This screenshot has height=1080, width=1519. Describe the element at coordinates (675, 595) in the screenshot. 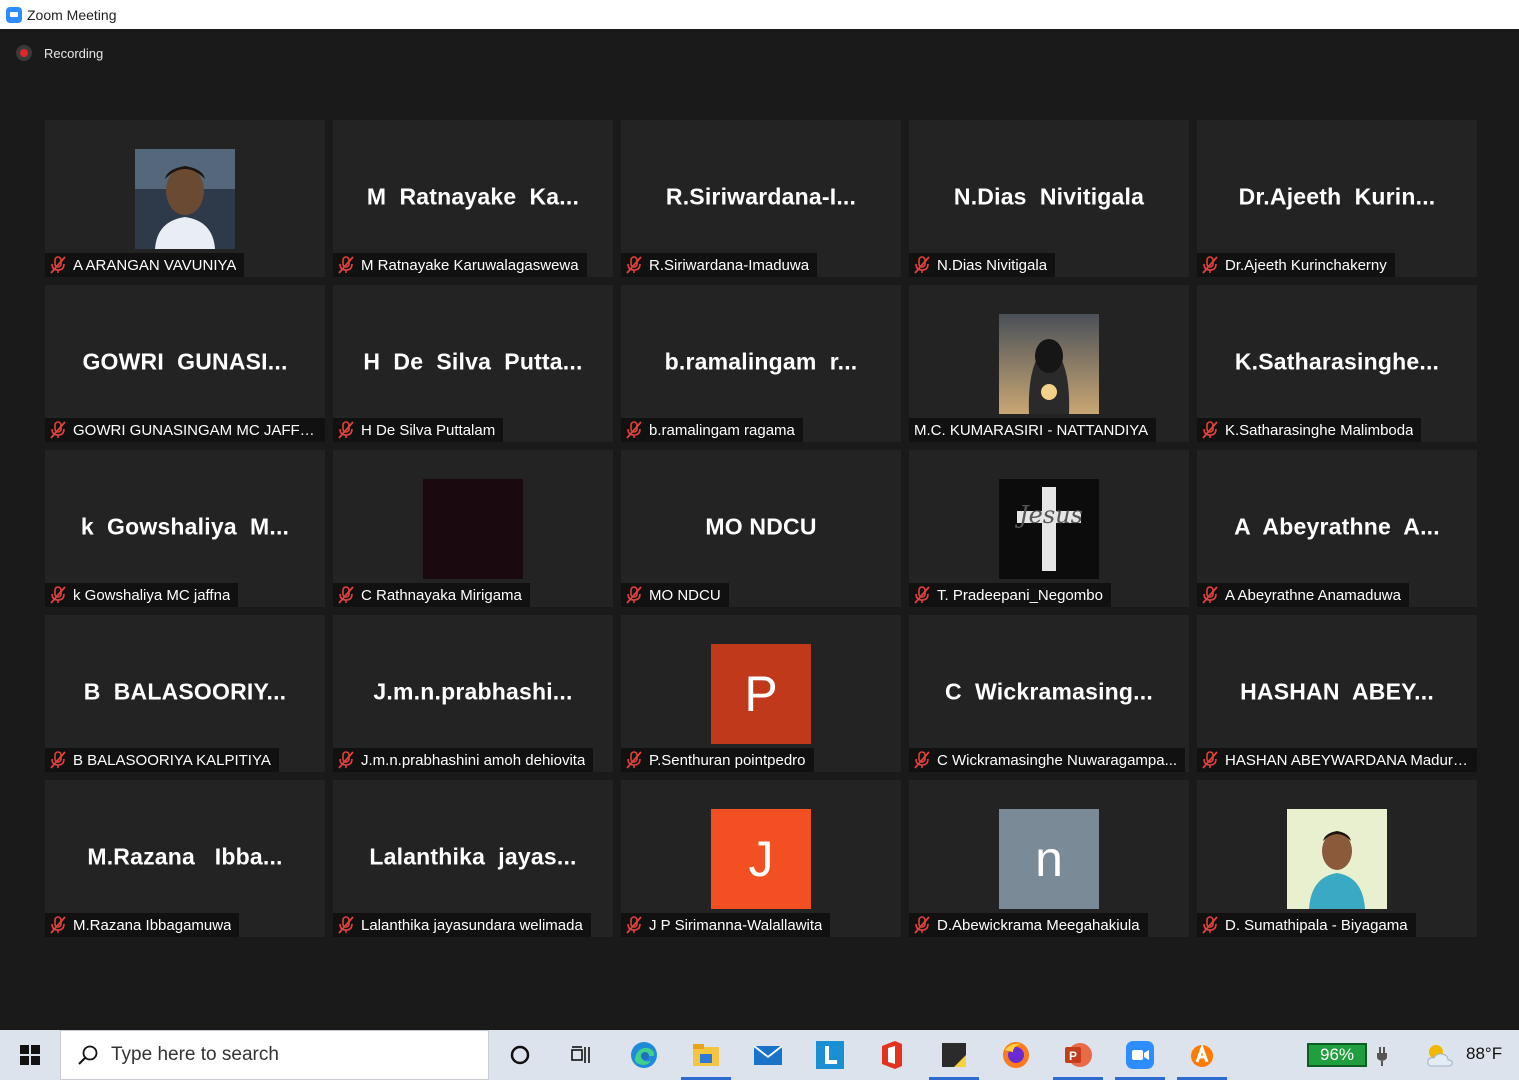

I see `participant-nameplate: MO NDCU` at that location.